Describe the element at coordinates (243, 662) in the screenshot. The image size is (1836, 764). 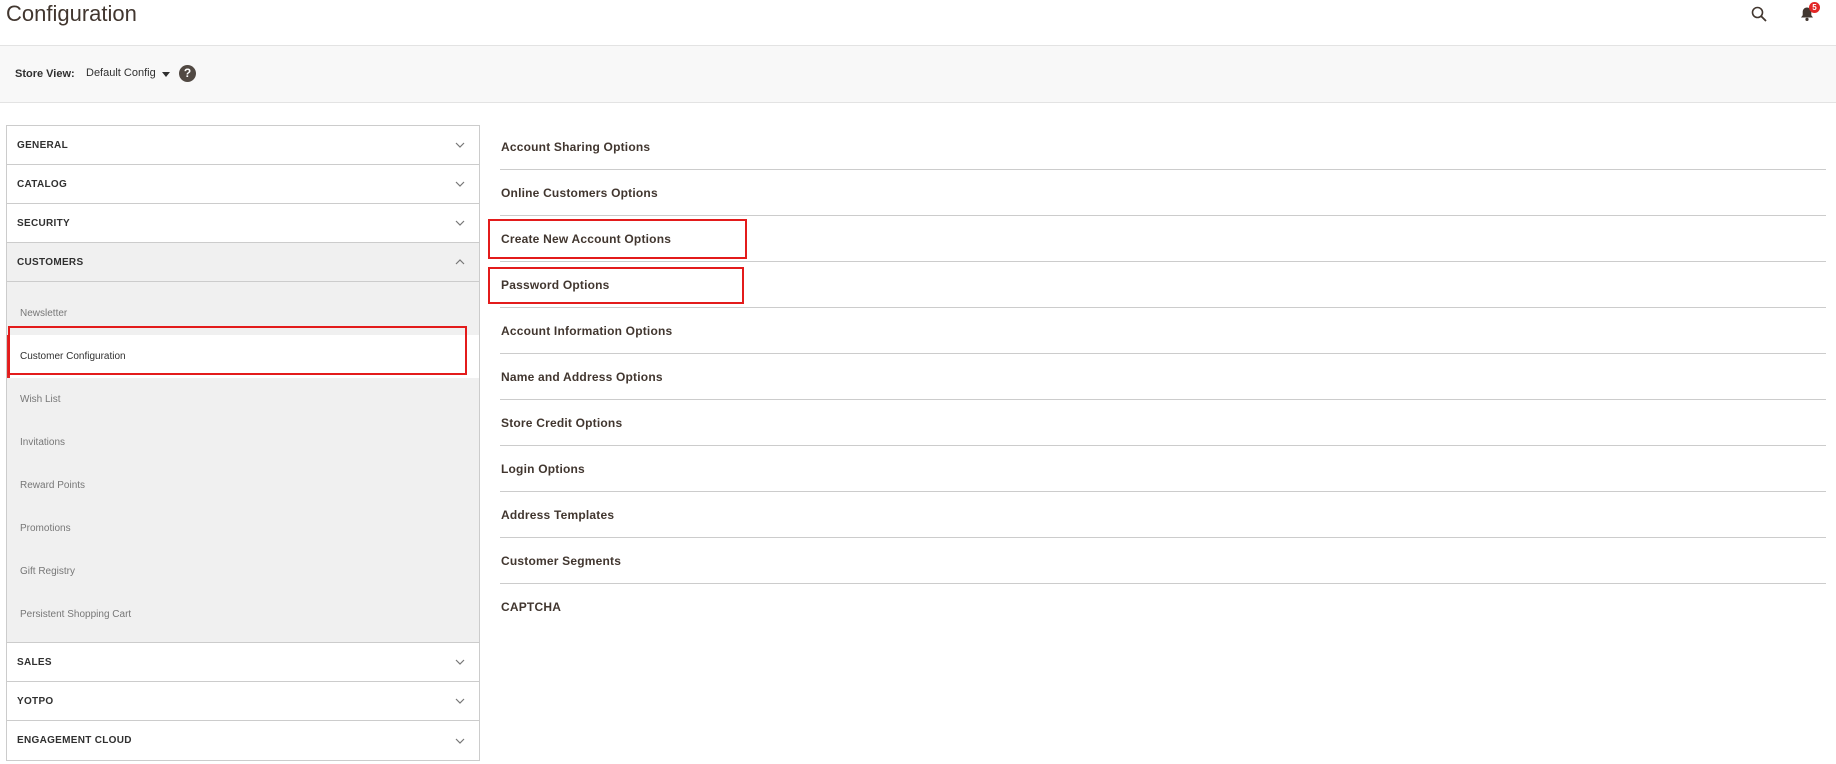
I see `sidebar-section-sales: SALES` at that location.